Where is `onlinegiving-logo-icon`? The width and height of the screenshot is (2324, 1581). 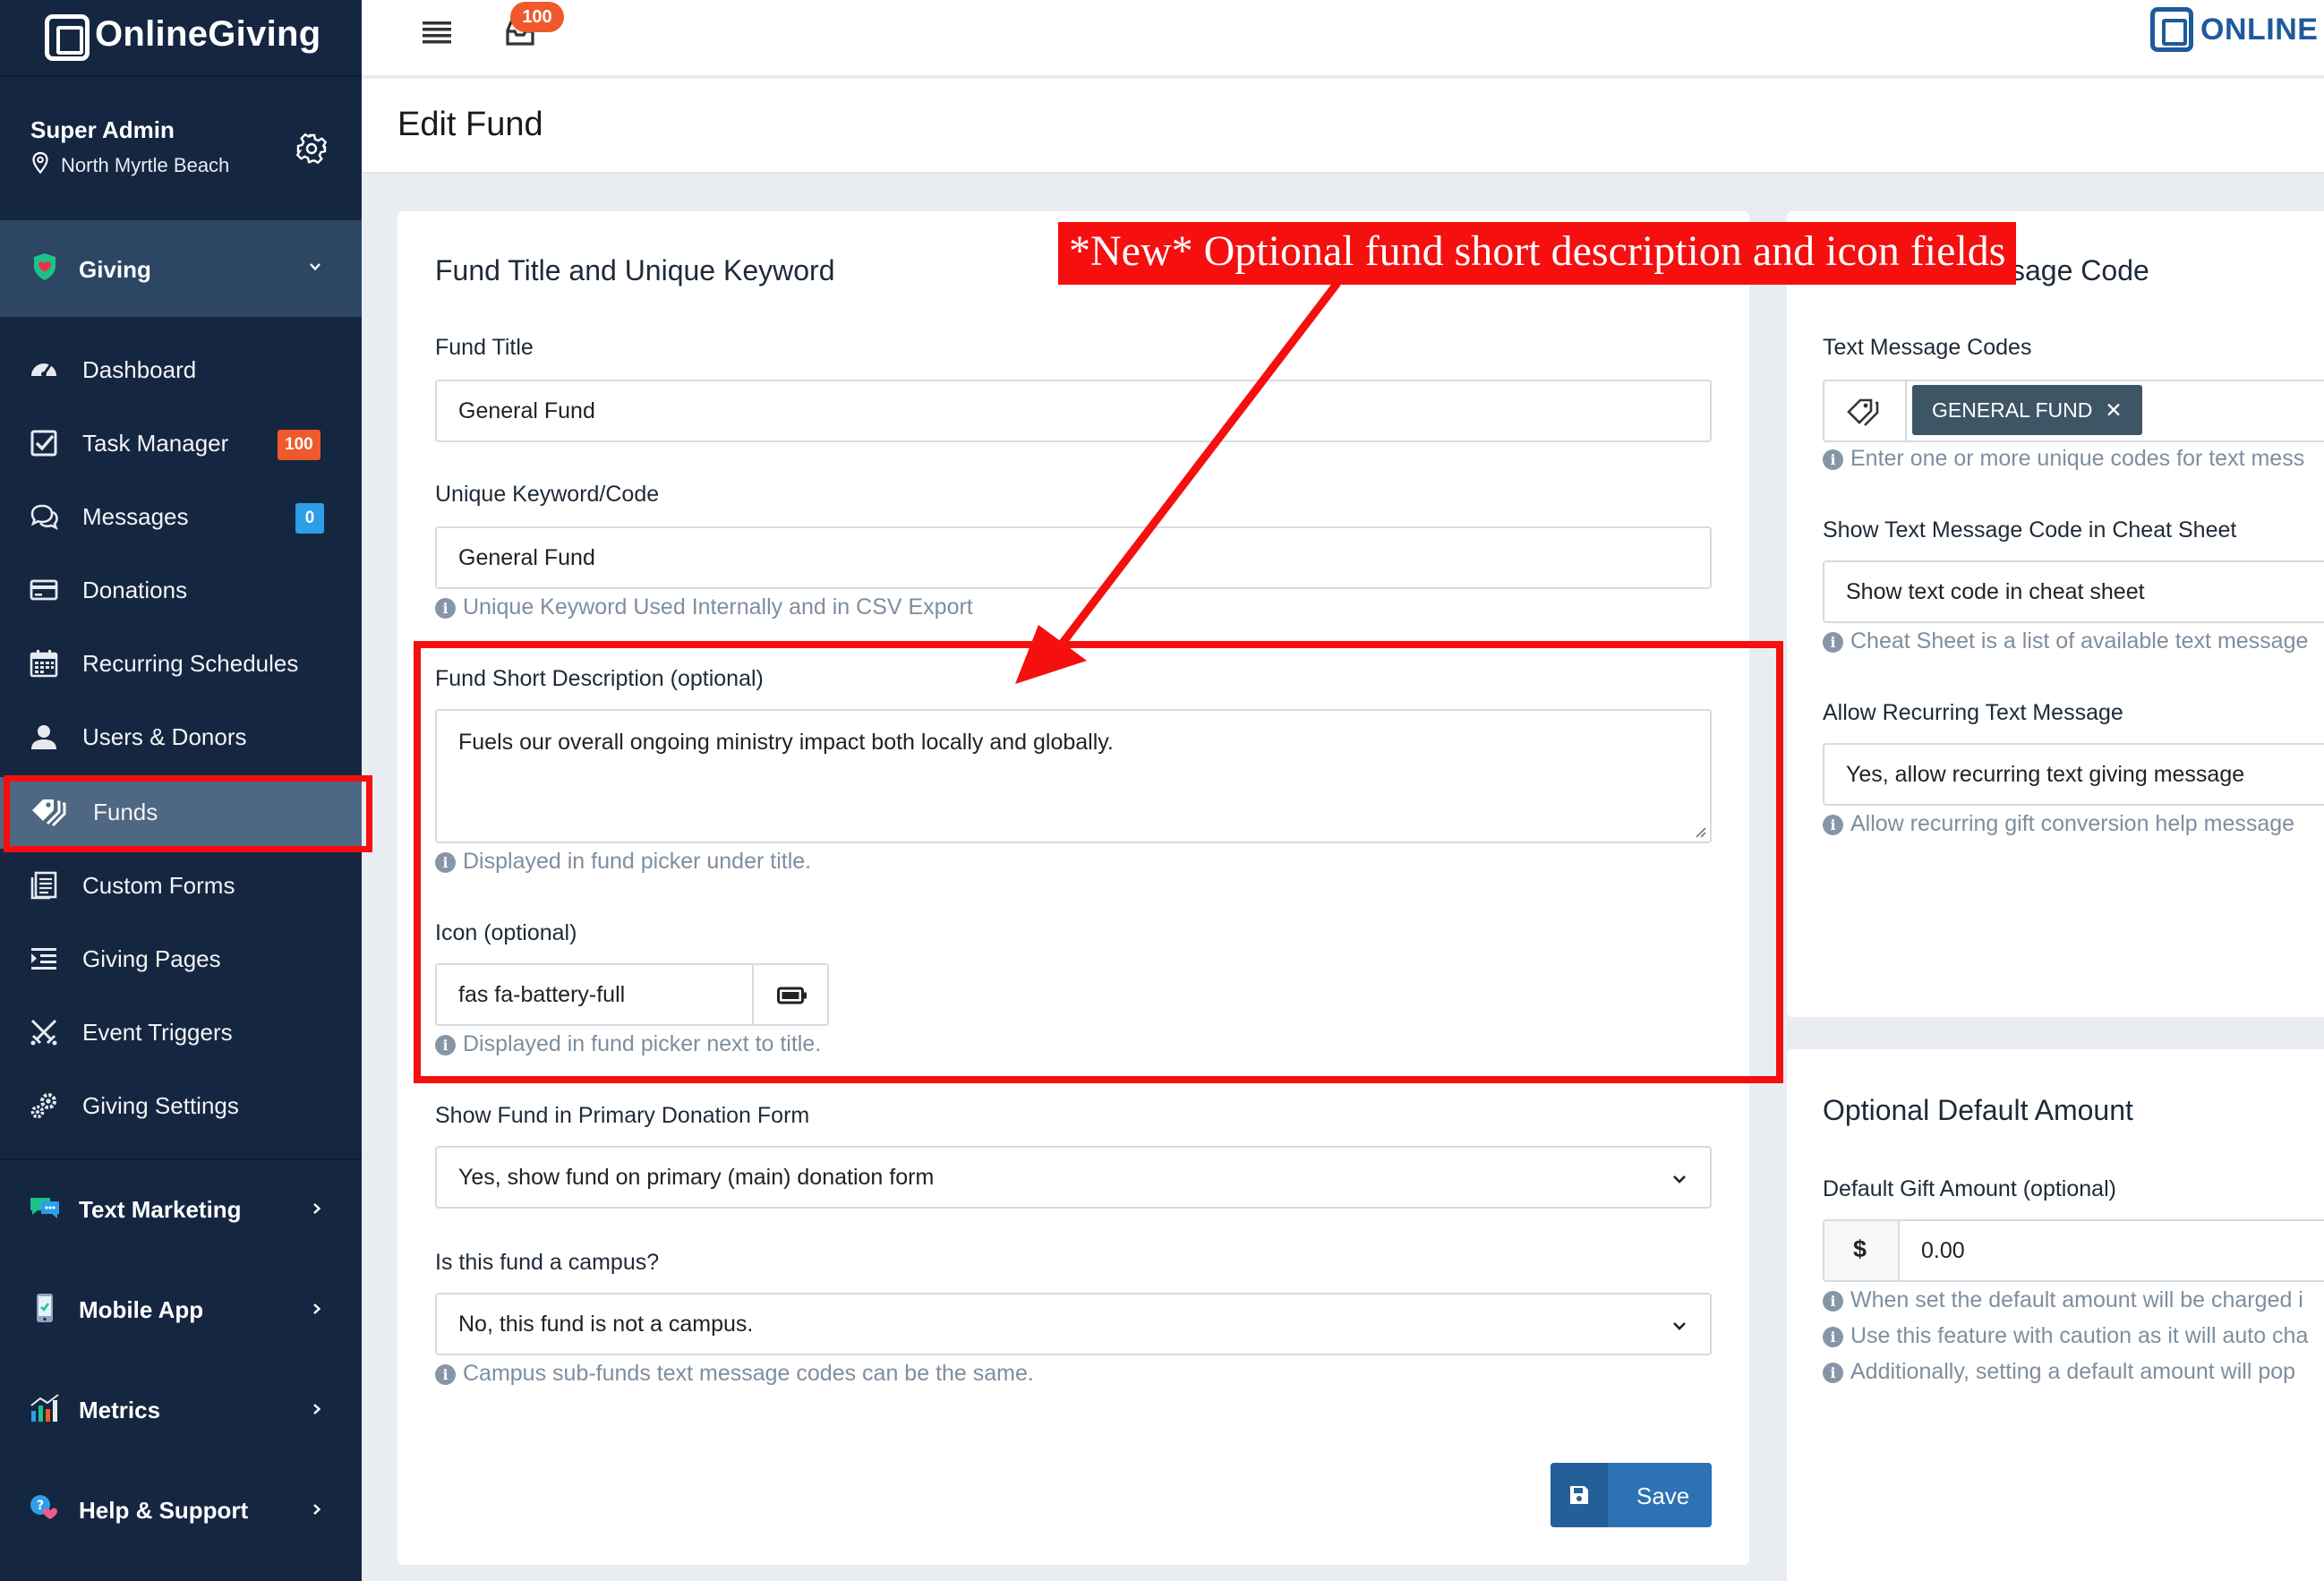
onlinegiving-logo-icon is located at coordinates (2171, 29).